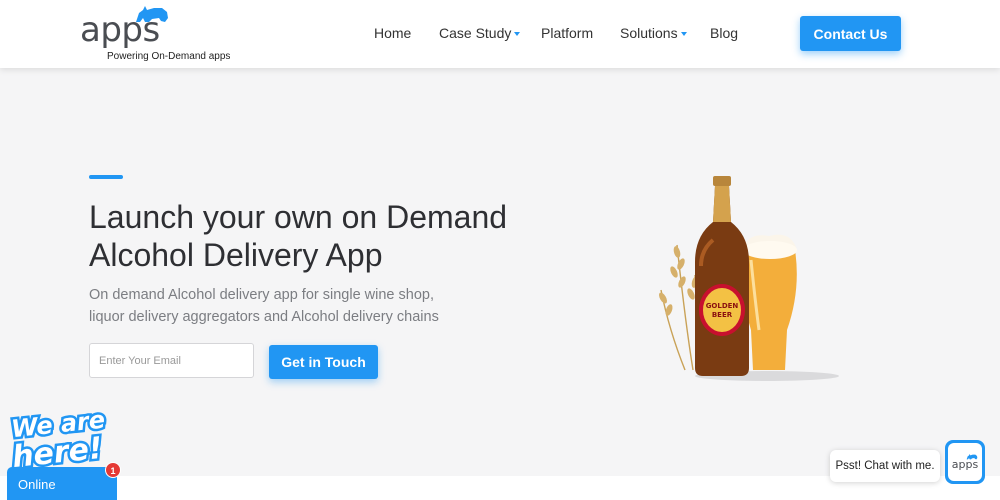 The height and width of the screenshot is (500, 1000). I want to click on nav-home: Home, so click(392, 33).